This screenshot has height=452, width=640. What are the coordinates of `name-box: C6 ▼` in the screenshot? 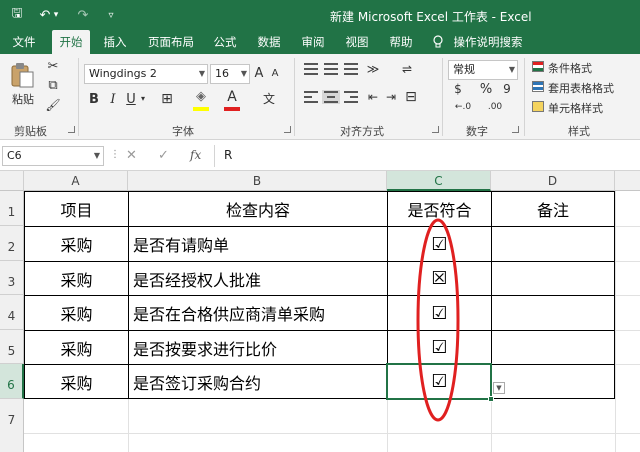 It's located at (53, 156).